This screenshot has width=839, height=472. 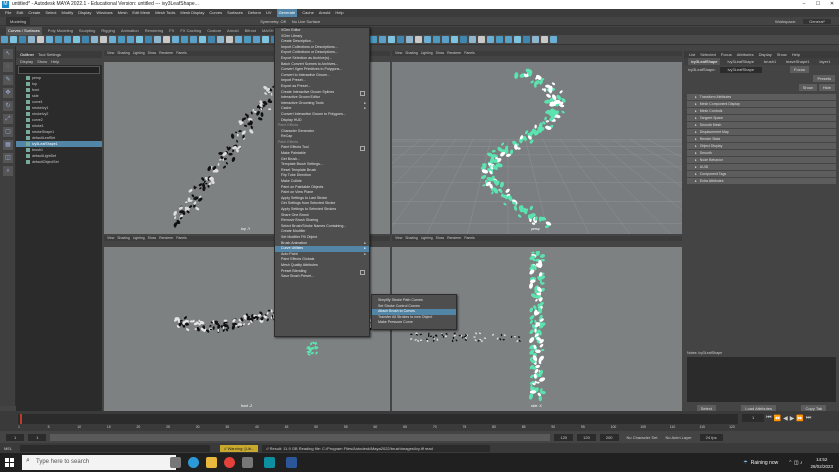 What do you see at coordinates (24, 31) in the screenshot?
I see `shelf-tab-0: Curves / Surfaces` at bounding box center [24, 31].